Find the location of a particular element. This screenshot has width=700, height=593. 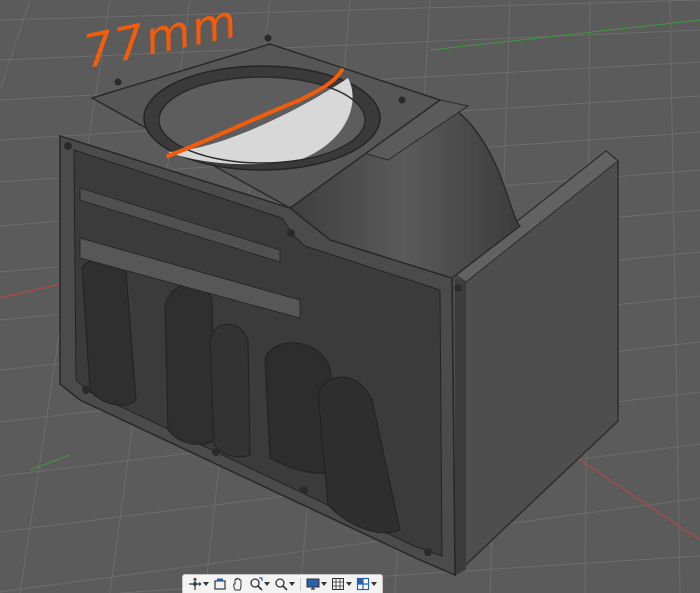

display-settings-button is located at coordinates (316, 584).